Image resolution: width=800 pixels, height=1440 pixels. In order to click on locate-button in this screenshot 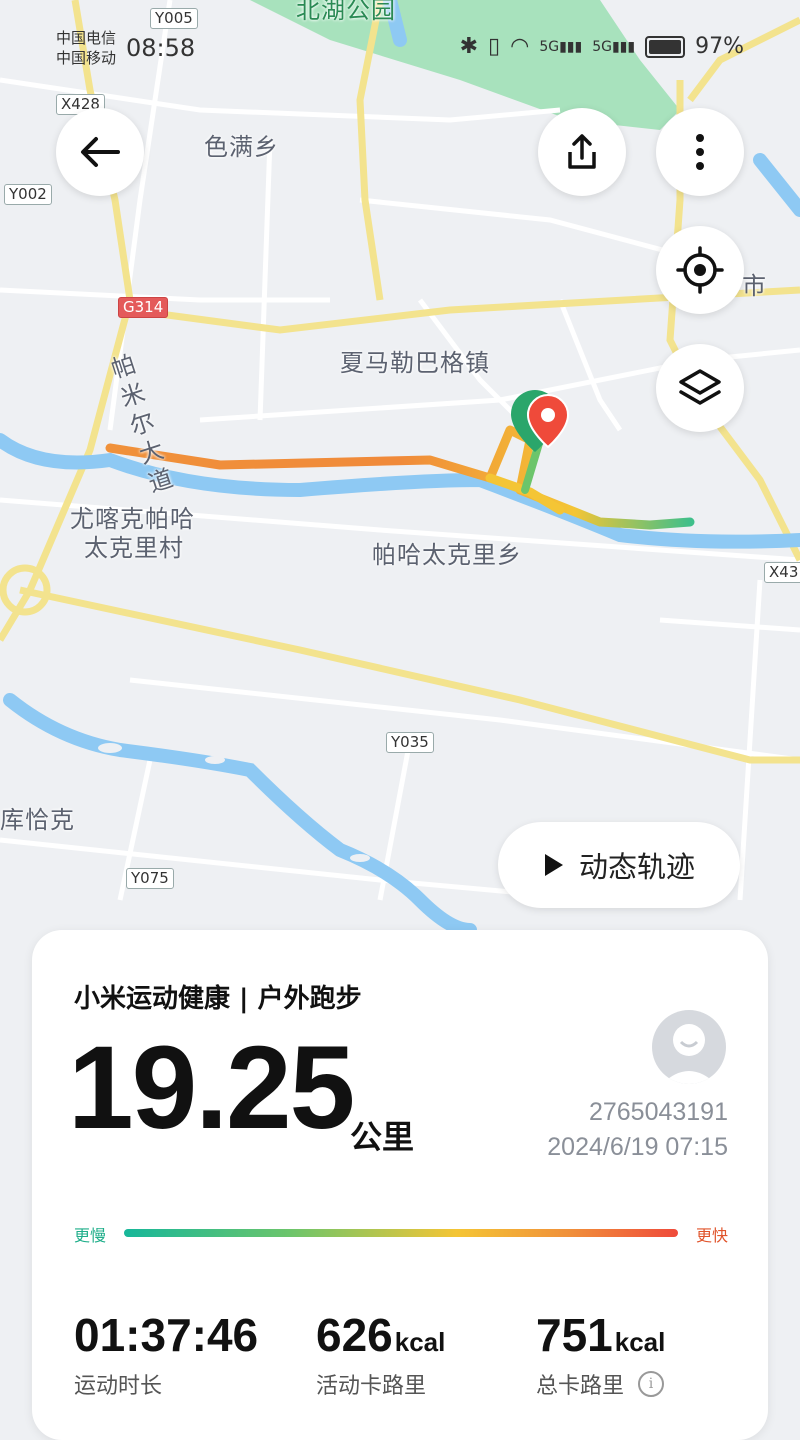, I will do `click(700, 270)`.